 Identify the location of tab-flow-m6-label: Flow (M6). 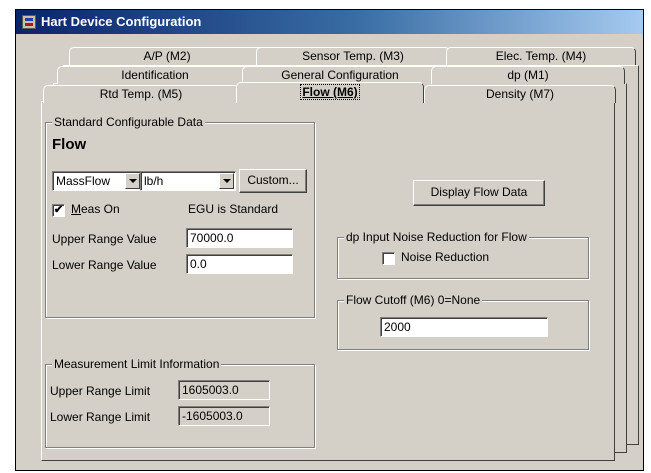
(330, 92).